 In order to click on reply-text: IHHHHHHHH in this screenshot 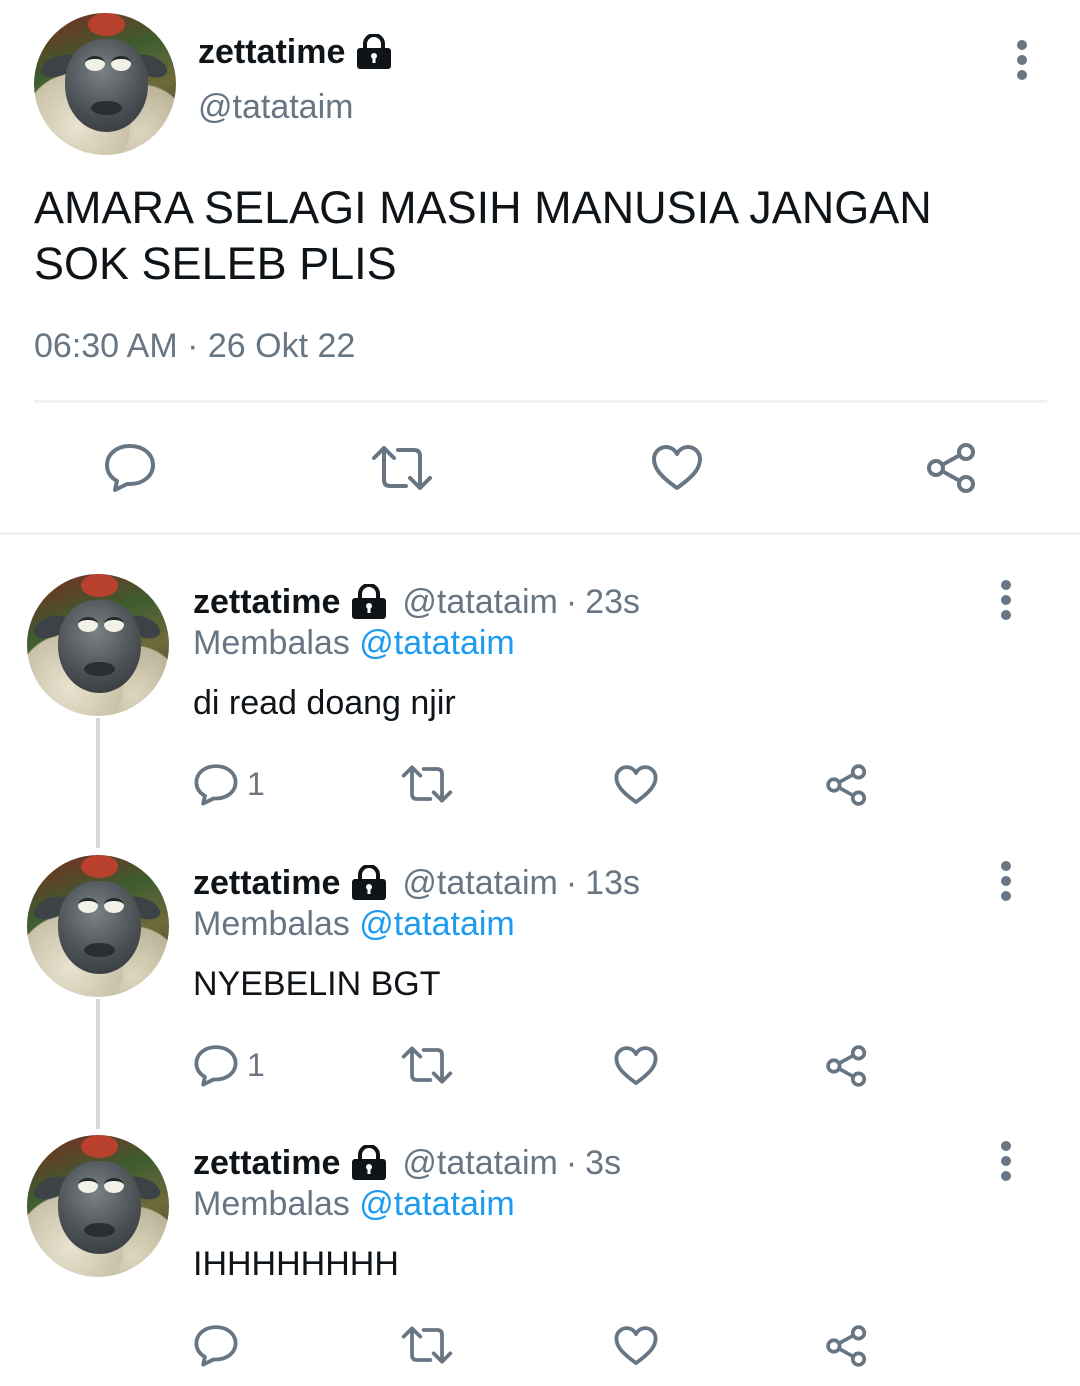, I will do `click(296, 1264)`.